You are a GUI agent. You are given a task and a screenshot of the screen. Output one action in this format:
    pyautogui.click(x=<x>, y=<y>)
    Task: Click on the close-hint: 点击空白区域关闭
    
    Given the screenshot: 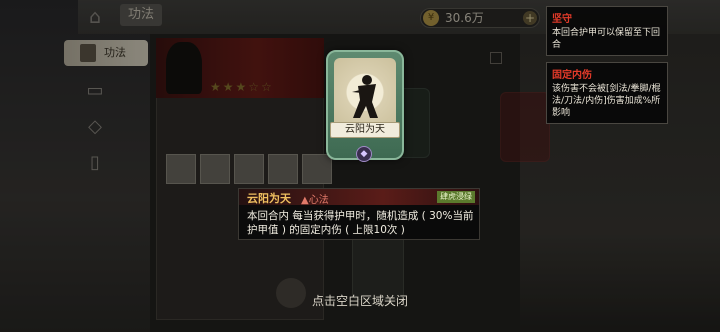 What is the action you would take?
    pyautogui.click(x=359, y=301)
    